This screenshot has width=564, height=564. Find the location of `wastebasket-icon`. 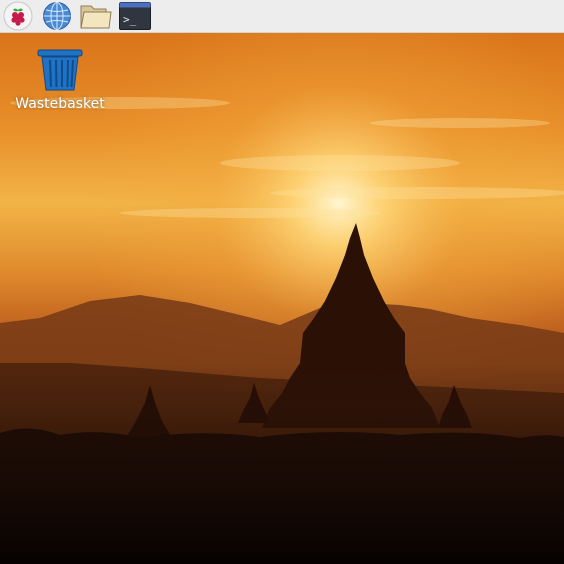

wastebasket-icon is located at coordinates (60, 70).